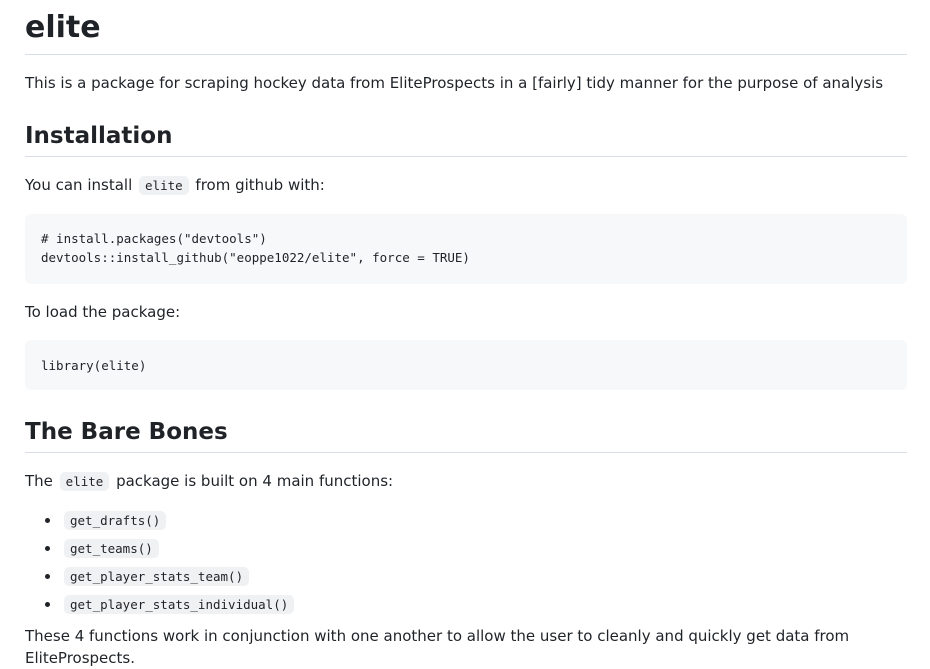 This screenshot has height=669, width=930. What do you see at coordinates (484, 608) in the screenshot?
I see `list-item: get_player_stats_individual()` at bounding box center [484, 608].